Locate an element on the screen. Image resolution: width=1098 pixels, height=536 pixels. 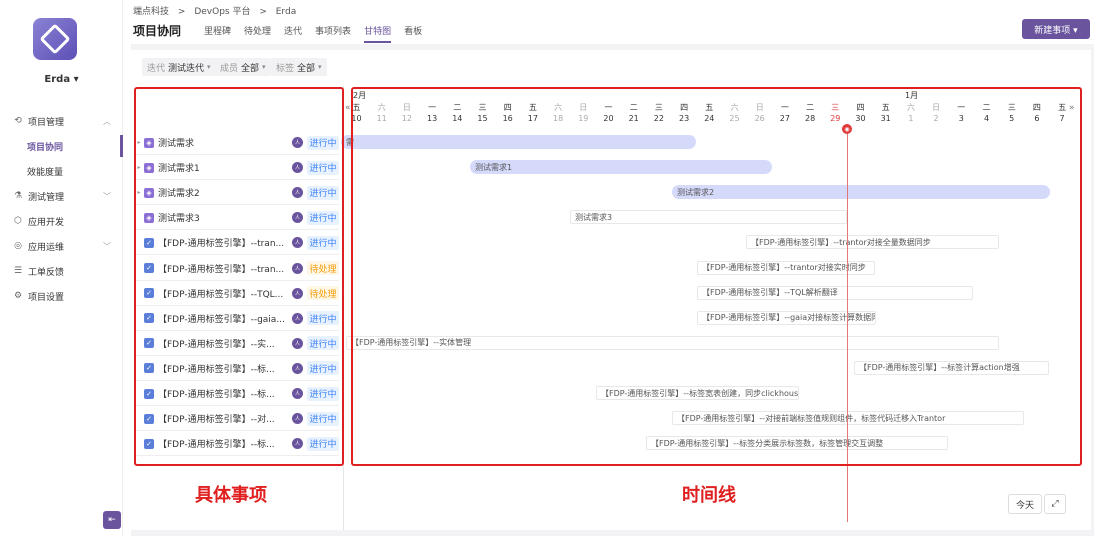
tab-milestone: 里程碑 is located at coordinates (217, 33).